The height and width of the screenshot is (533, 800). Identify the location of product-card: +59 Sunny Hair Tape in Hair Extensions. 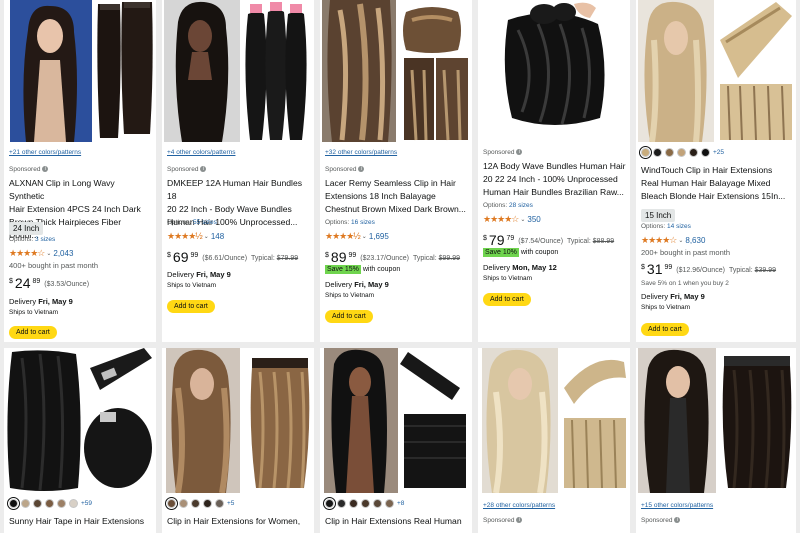
(80, 440).